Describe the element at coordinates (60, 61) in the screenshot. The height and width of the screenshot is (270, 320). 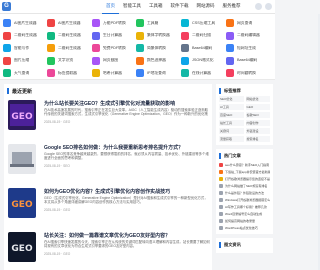
I see `tool-item: 文字识别` at that location.